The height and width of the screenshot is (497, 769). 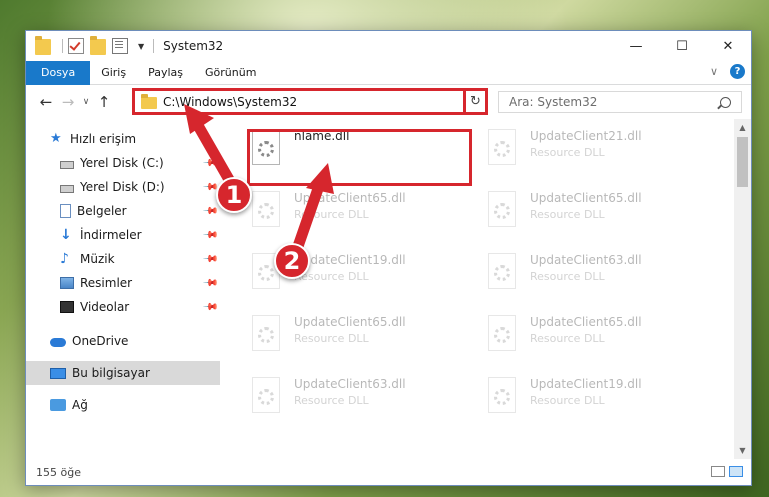 What do you see at coordinates (123, 139) in the screenshot?
I see `sidebar-item-quick-access: ★ Hızlı erişim` at bounding box center [123, 139].